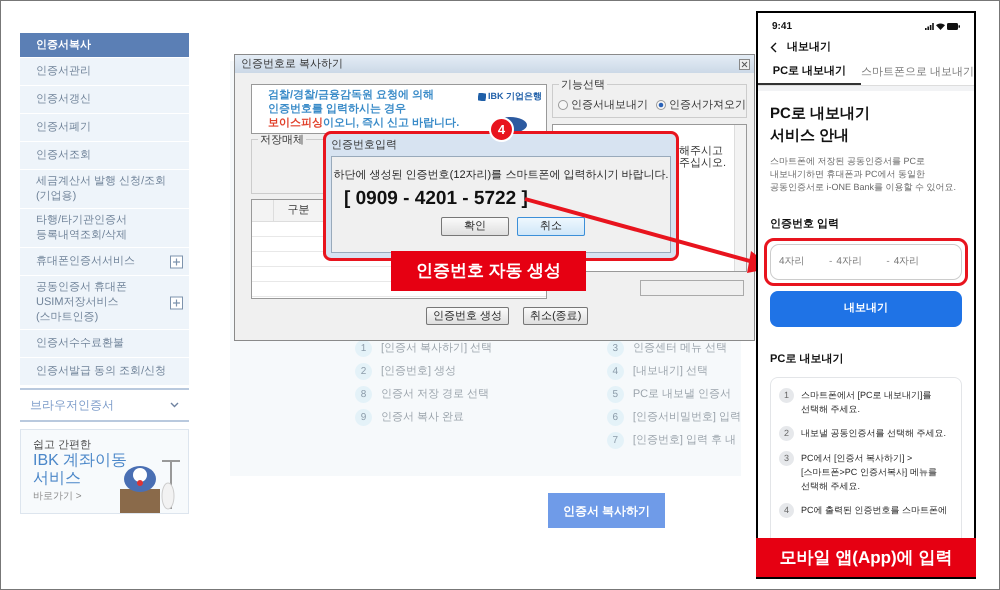  What do you see at coordinates (475, 226) in the screenshot?
I see `dialog-button: 확인` at bounding box center [475, 226].